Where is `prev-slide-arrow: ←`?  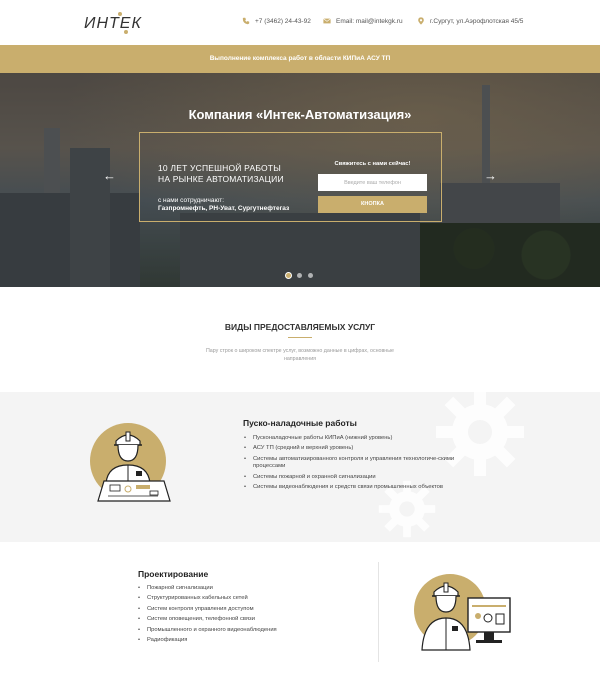
prev-slide-arrow: ← is located at coordinates (109, 175).